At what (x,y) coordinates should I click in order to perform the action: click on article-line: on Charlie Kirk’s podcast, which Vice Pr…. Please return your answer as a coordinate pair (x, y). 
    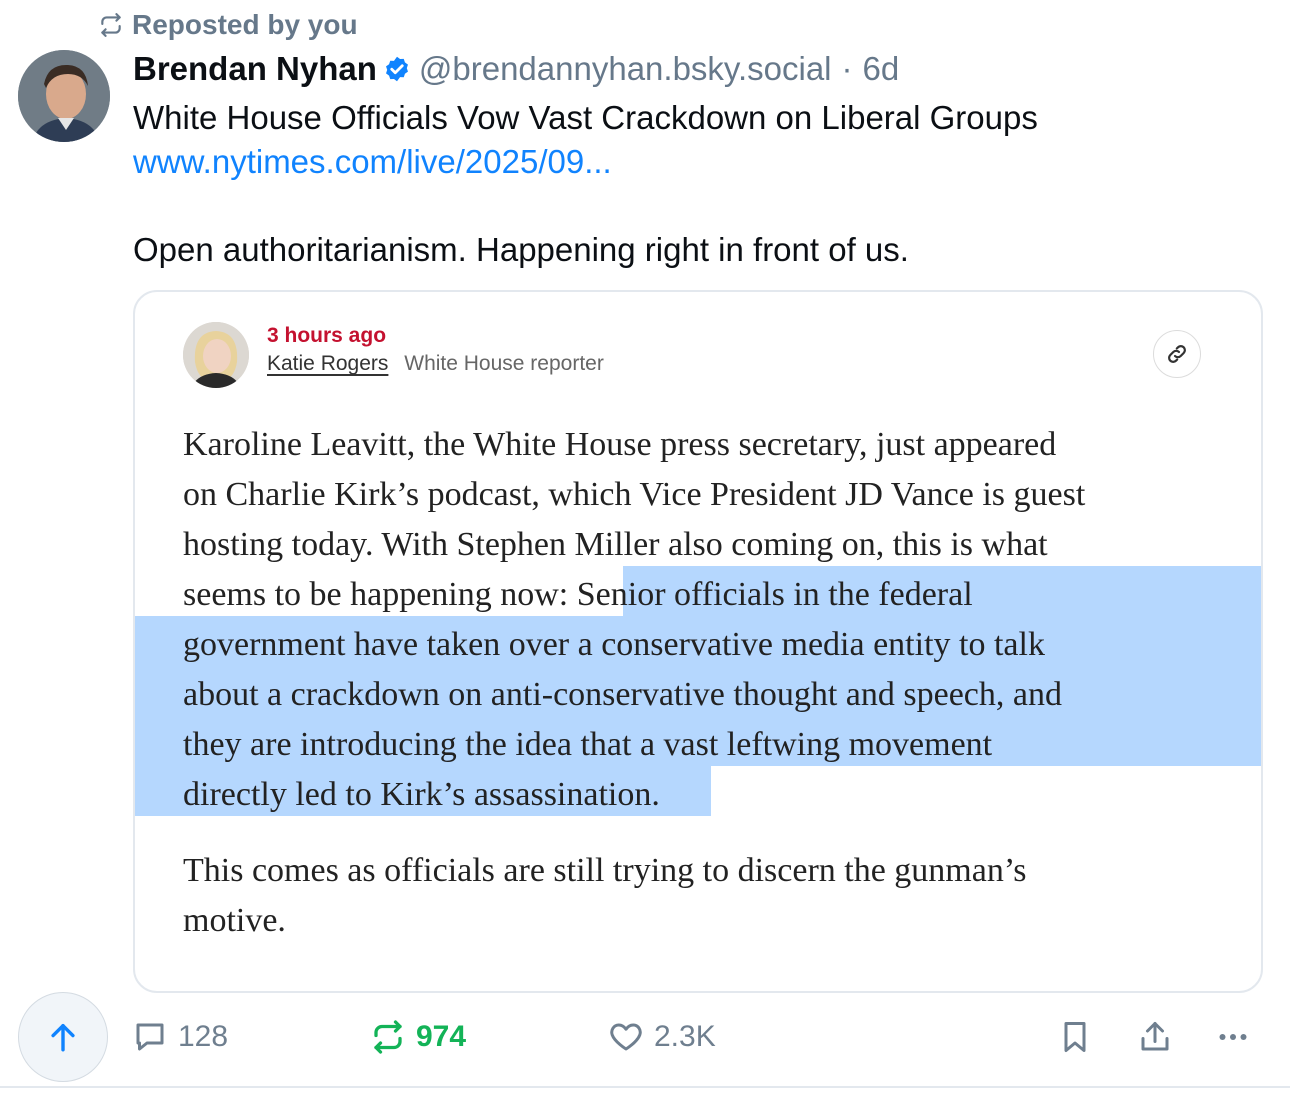
    Looking at the image, I should click on (634, 494).